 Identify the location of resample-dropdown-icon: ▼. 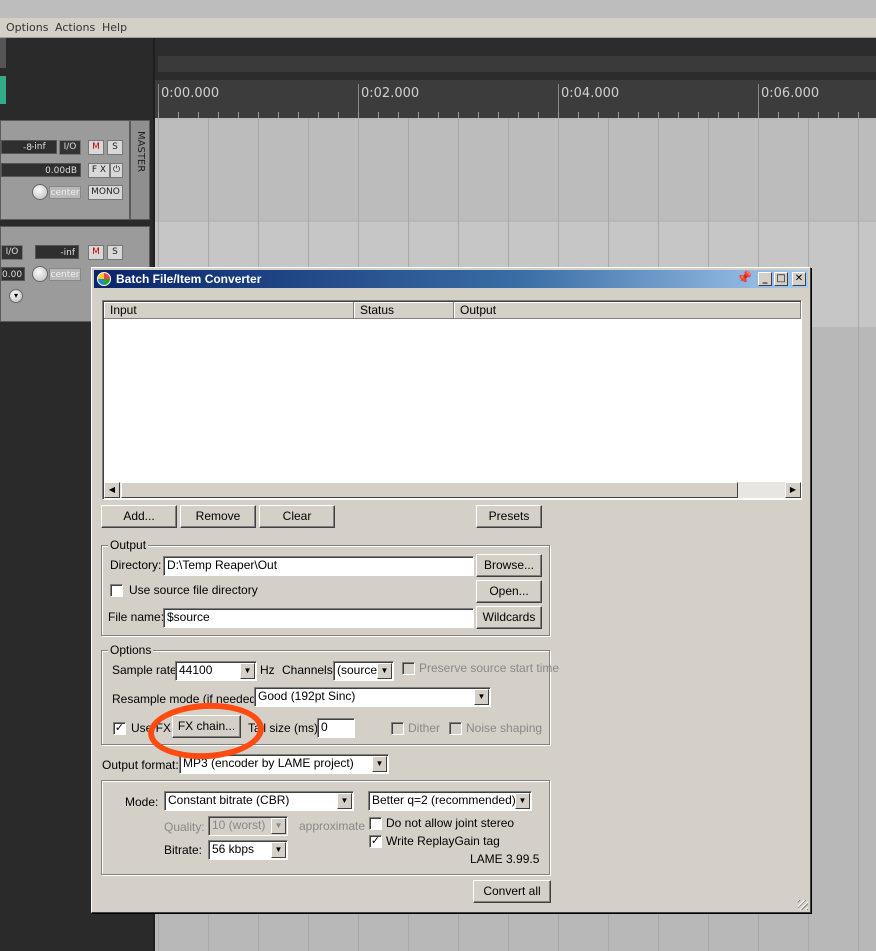
(481, 697).